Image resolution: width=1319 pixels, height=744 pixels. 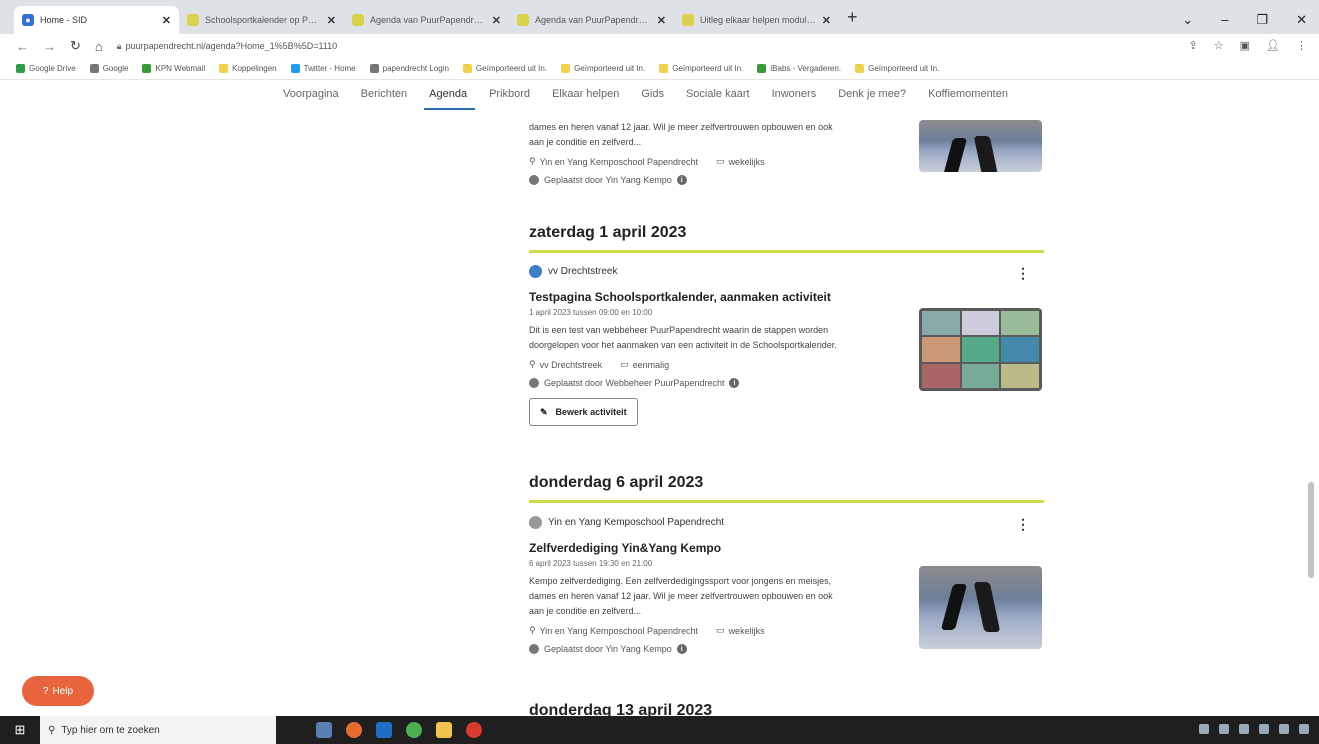 What do you see at coordinates (22, 46) in the screenshot?
I see `back-arrow-icon: ←` at bounding box center [22, 46].